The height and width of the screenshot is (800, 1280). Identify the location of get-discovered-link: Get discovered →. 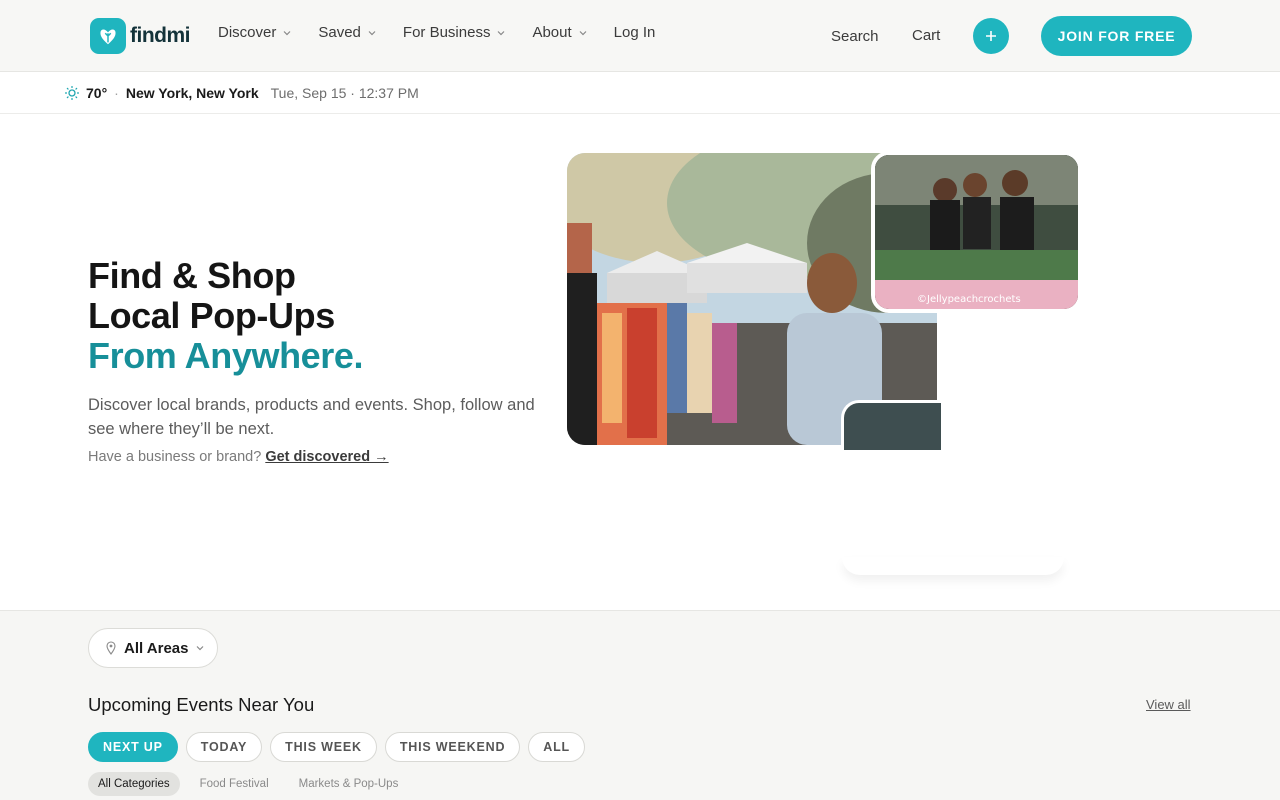
(326, 457).